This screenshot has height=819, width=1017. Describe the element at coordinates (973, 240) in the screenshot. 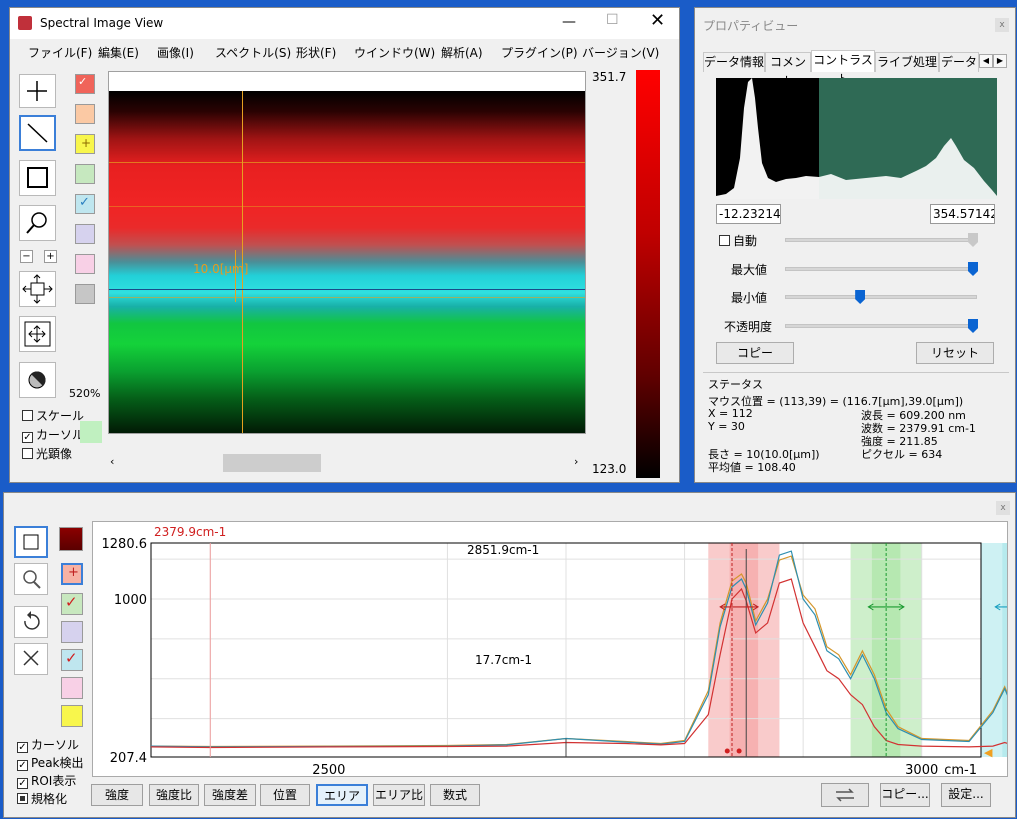

I see `auto-slider-thumb` at that location.